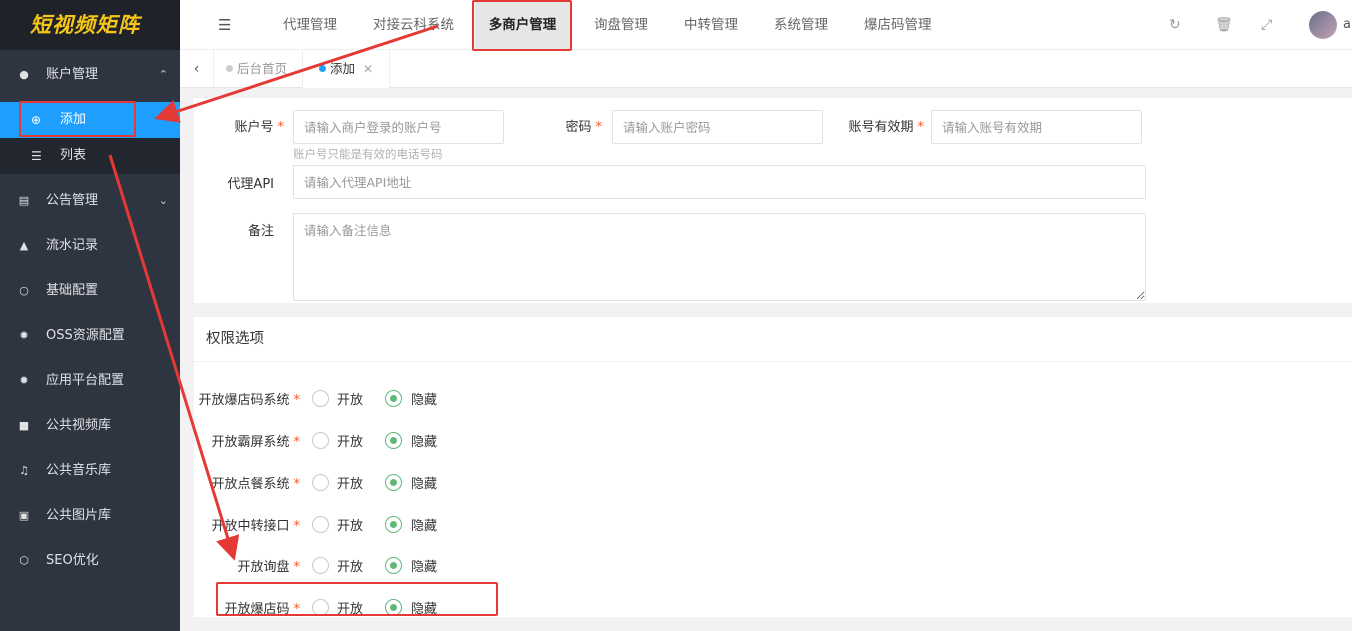  I want to click on sidebar-item-label: 公共音乐库, so click(79, 470).